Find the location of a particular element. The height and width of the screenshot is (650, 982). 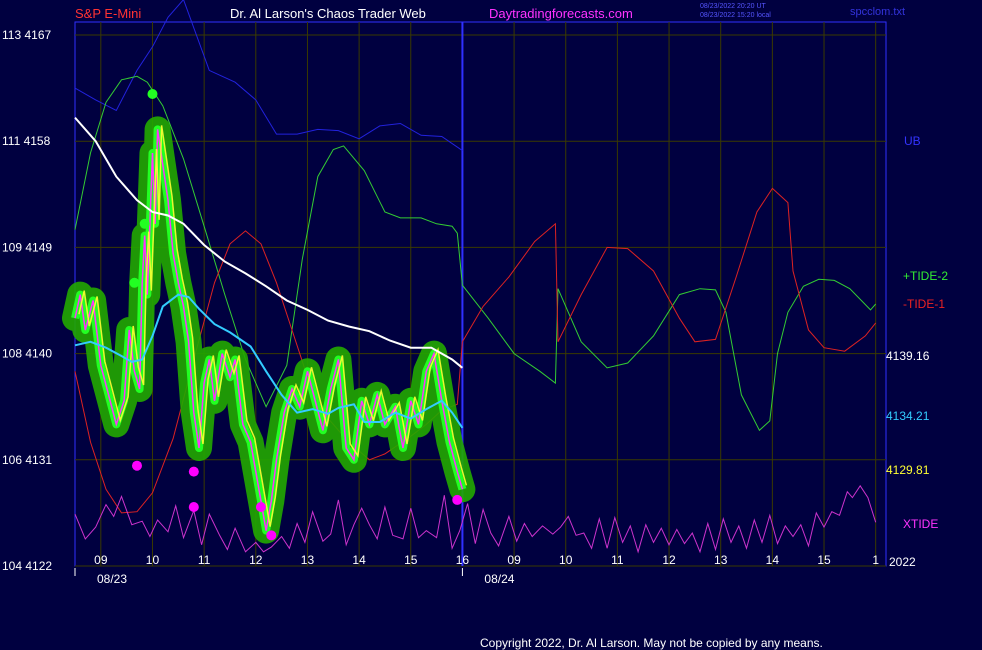

y-tick-label: 111 4158 is located at coordinates (26, 141).